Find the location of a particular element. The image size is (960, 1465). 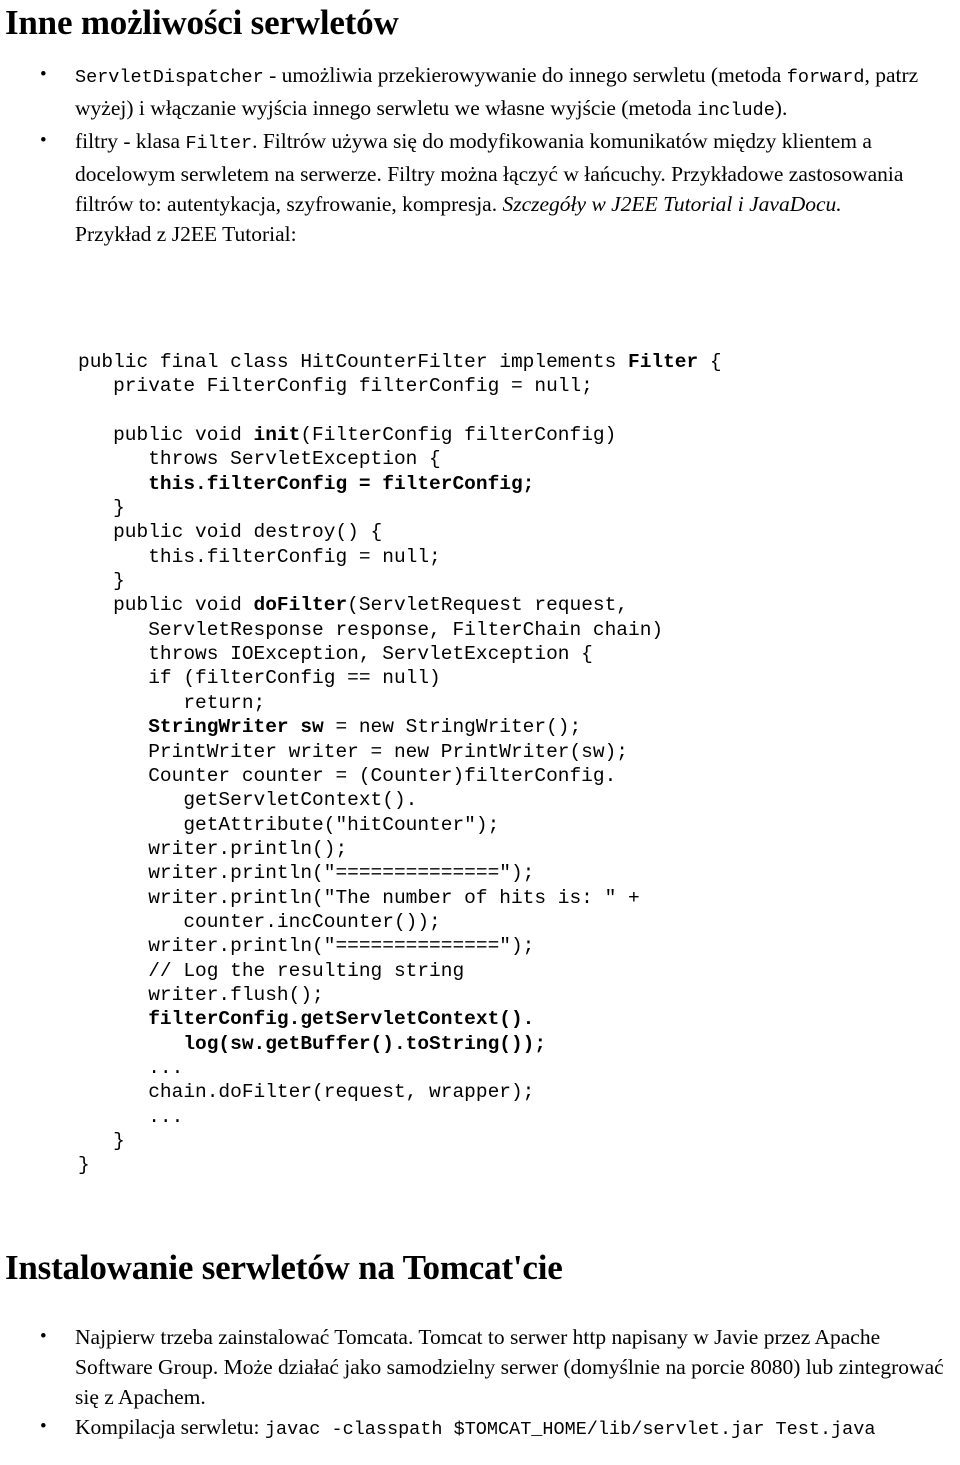

code-token: Counter counter = (Counter)filterConfig. is located at coordinates (347, 775).